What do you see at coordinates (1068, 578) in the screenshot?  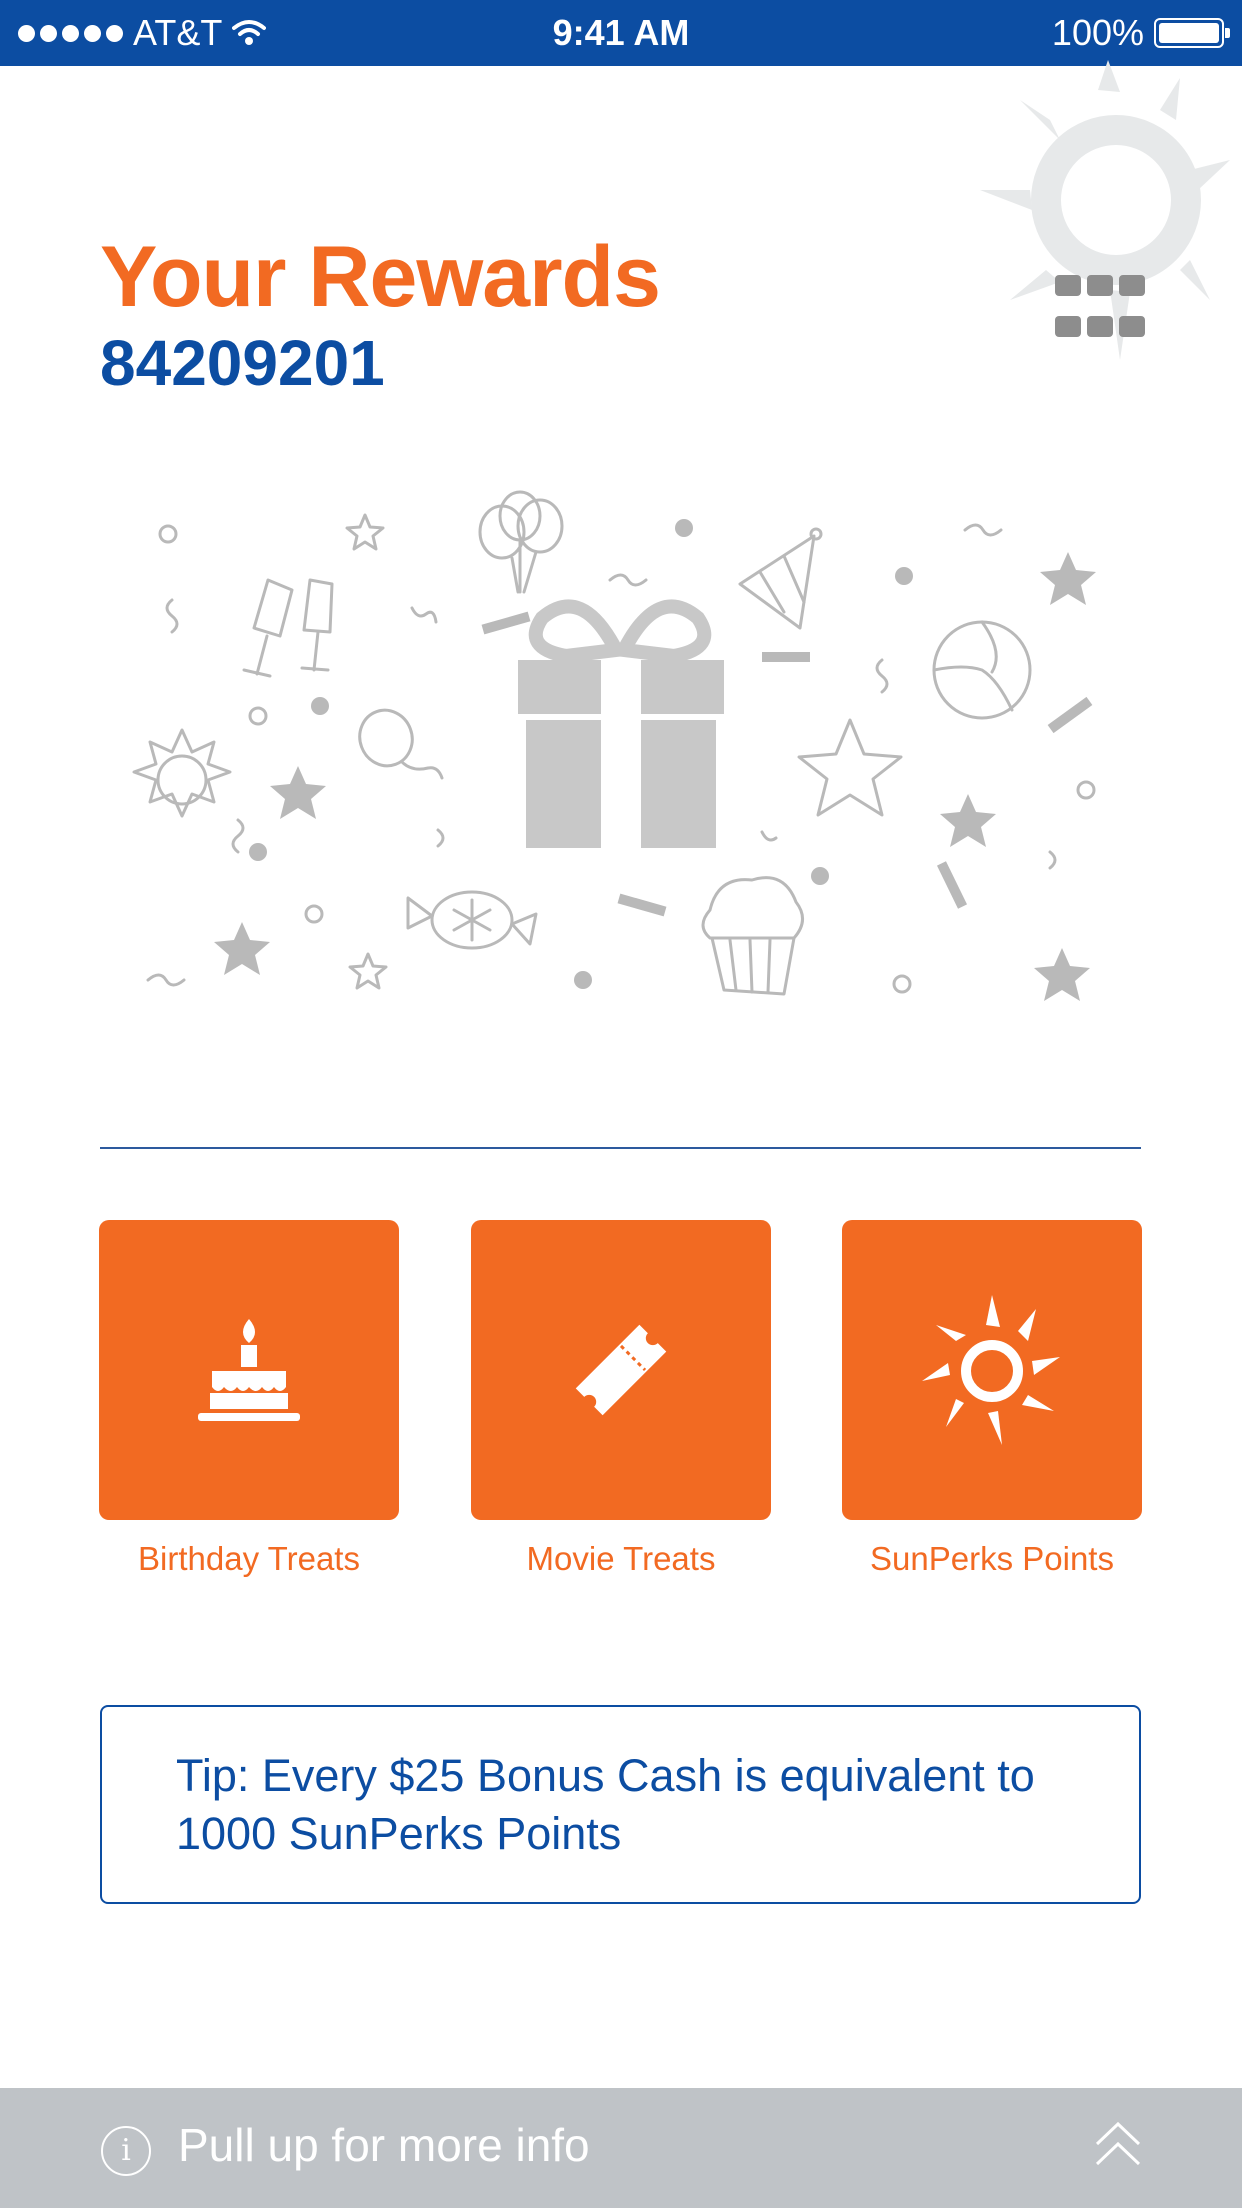 I see `star-filled-icon` at bounding box center [1068, 578].